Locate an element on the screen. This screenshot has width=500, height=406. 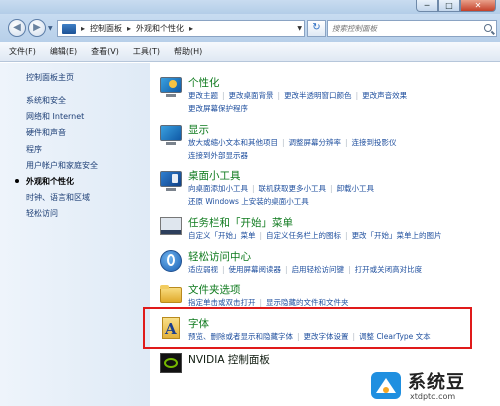
taskbar-icon is located at coordinates (171, 227).